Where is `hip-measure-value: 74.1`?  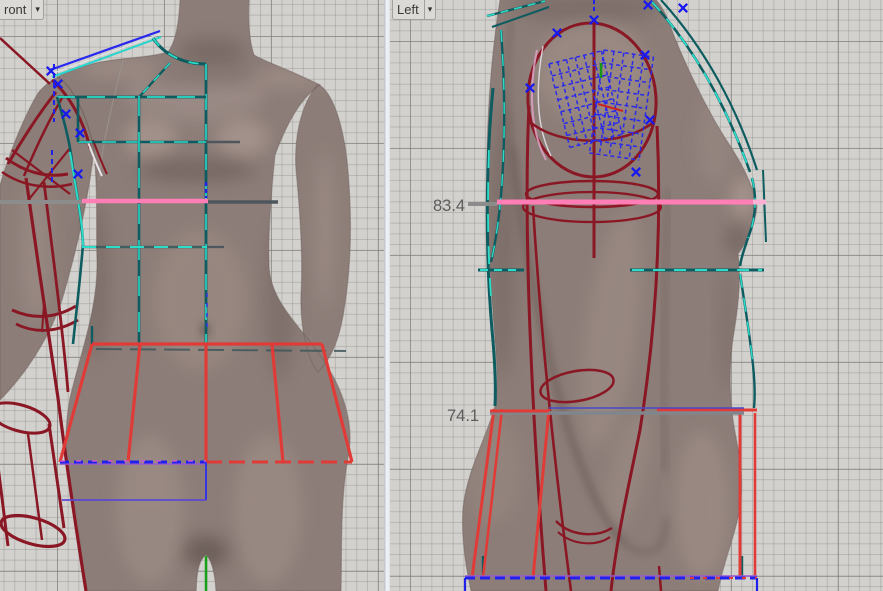 hip-measure-value: 74.1 is located at coordinates (463, 416).